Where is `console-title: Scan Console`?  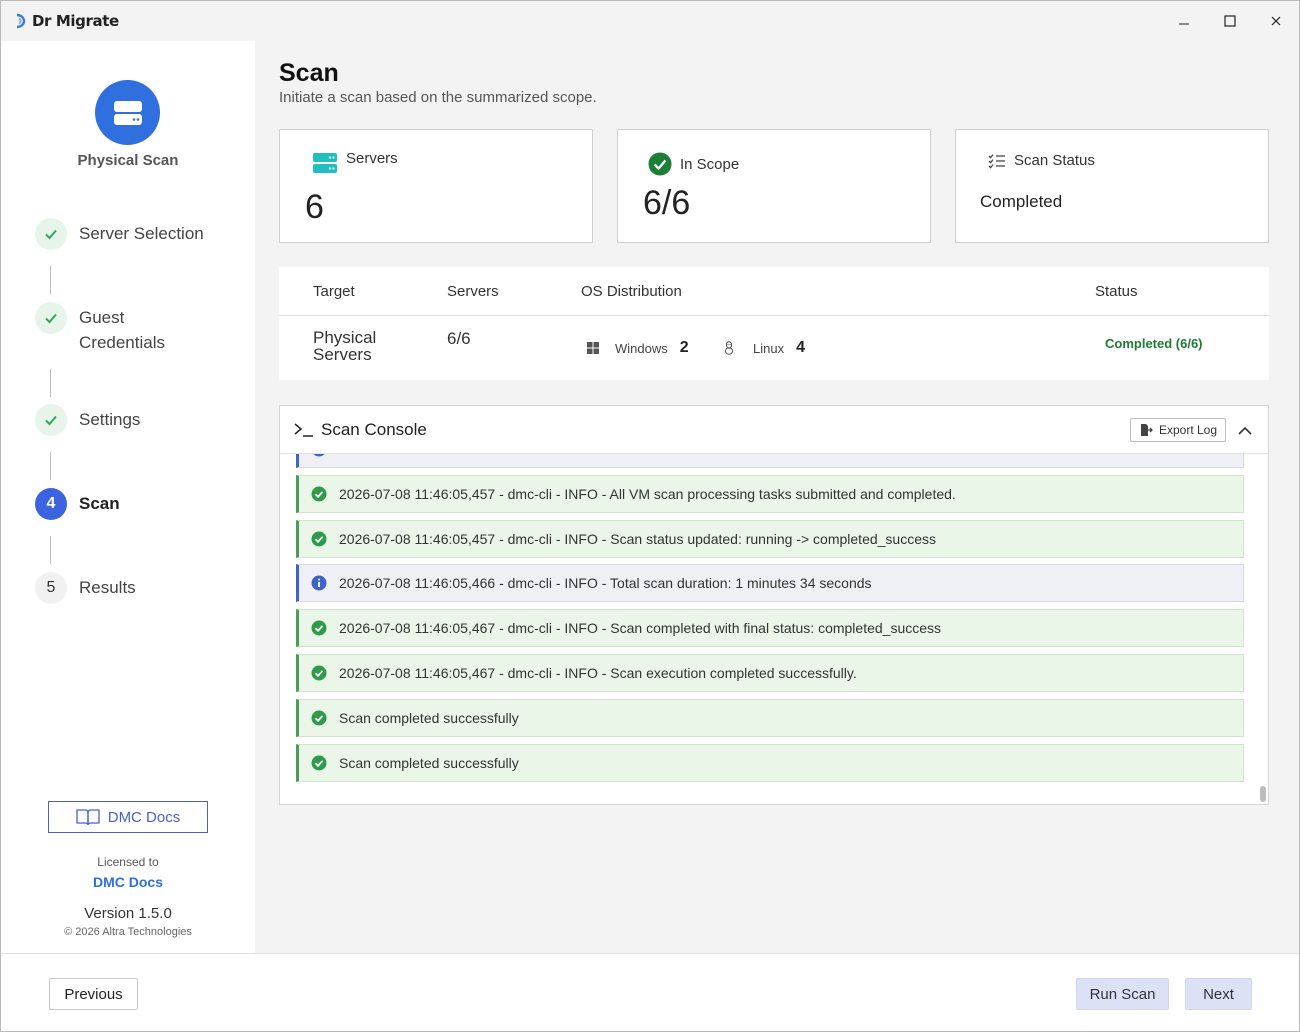
console-title: Scan Console is located at coordinates (360, 430).